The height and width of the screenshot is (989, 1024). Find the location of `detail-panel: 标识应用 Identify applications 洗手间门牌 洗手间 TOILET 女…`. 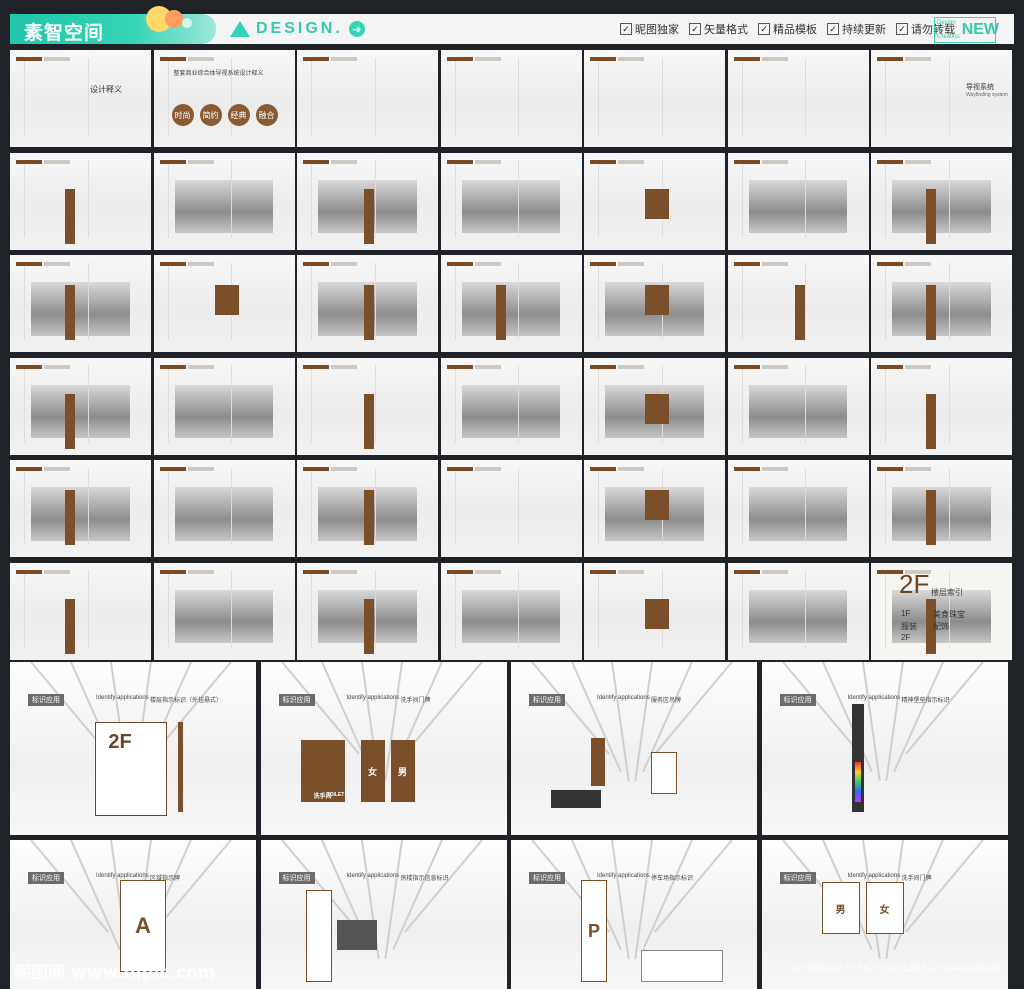

detail-panel: 标识应用 Identify applications 洗手间门牌 洗手间 TOILET 女… is located at coordinates (383, 748).